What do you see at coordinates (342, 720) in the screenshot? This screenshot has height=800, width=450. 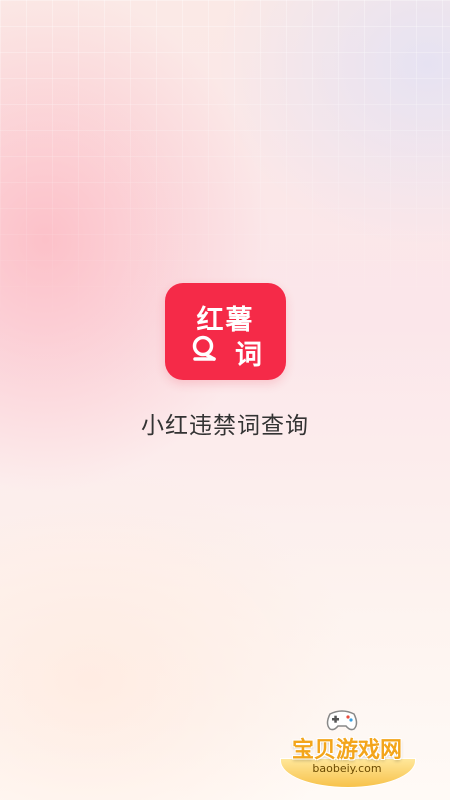 I see `gamepad-icon` at bounding box center [342, 720].